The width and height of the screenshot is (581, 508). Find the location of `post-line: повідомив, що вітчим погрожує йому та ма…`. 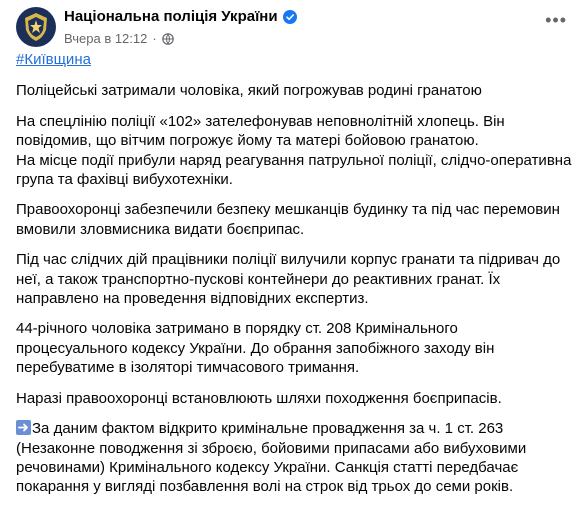

post-line: повідомив, що вітчим погрожує йому та ма… is located at coordinates (247, 141).